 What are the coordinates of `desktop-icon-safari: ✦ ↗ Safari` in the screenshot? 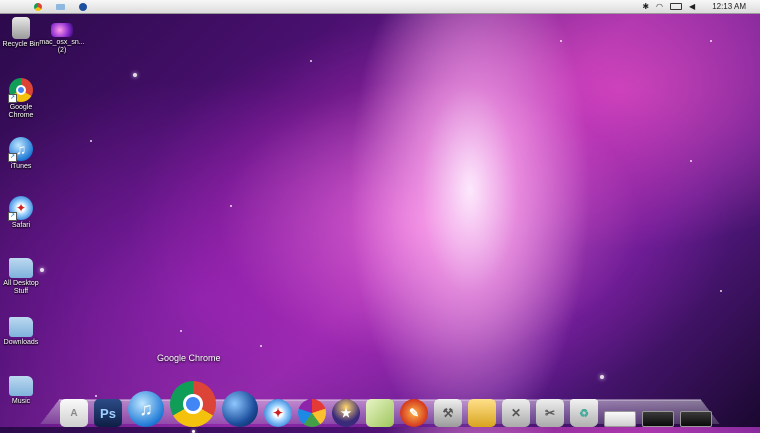 It's located at (22, 213).